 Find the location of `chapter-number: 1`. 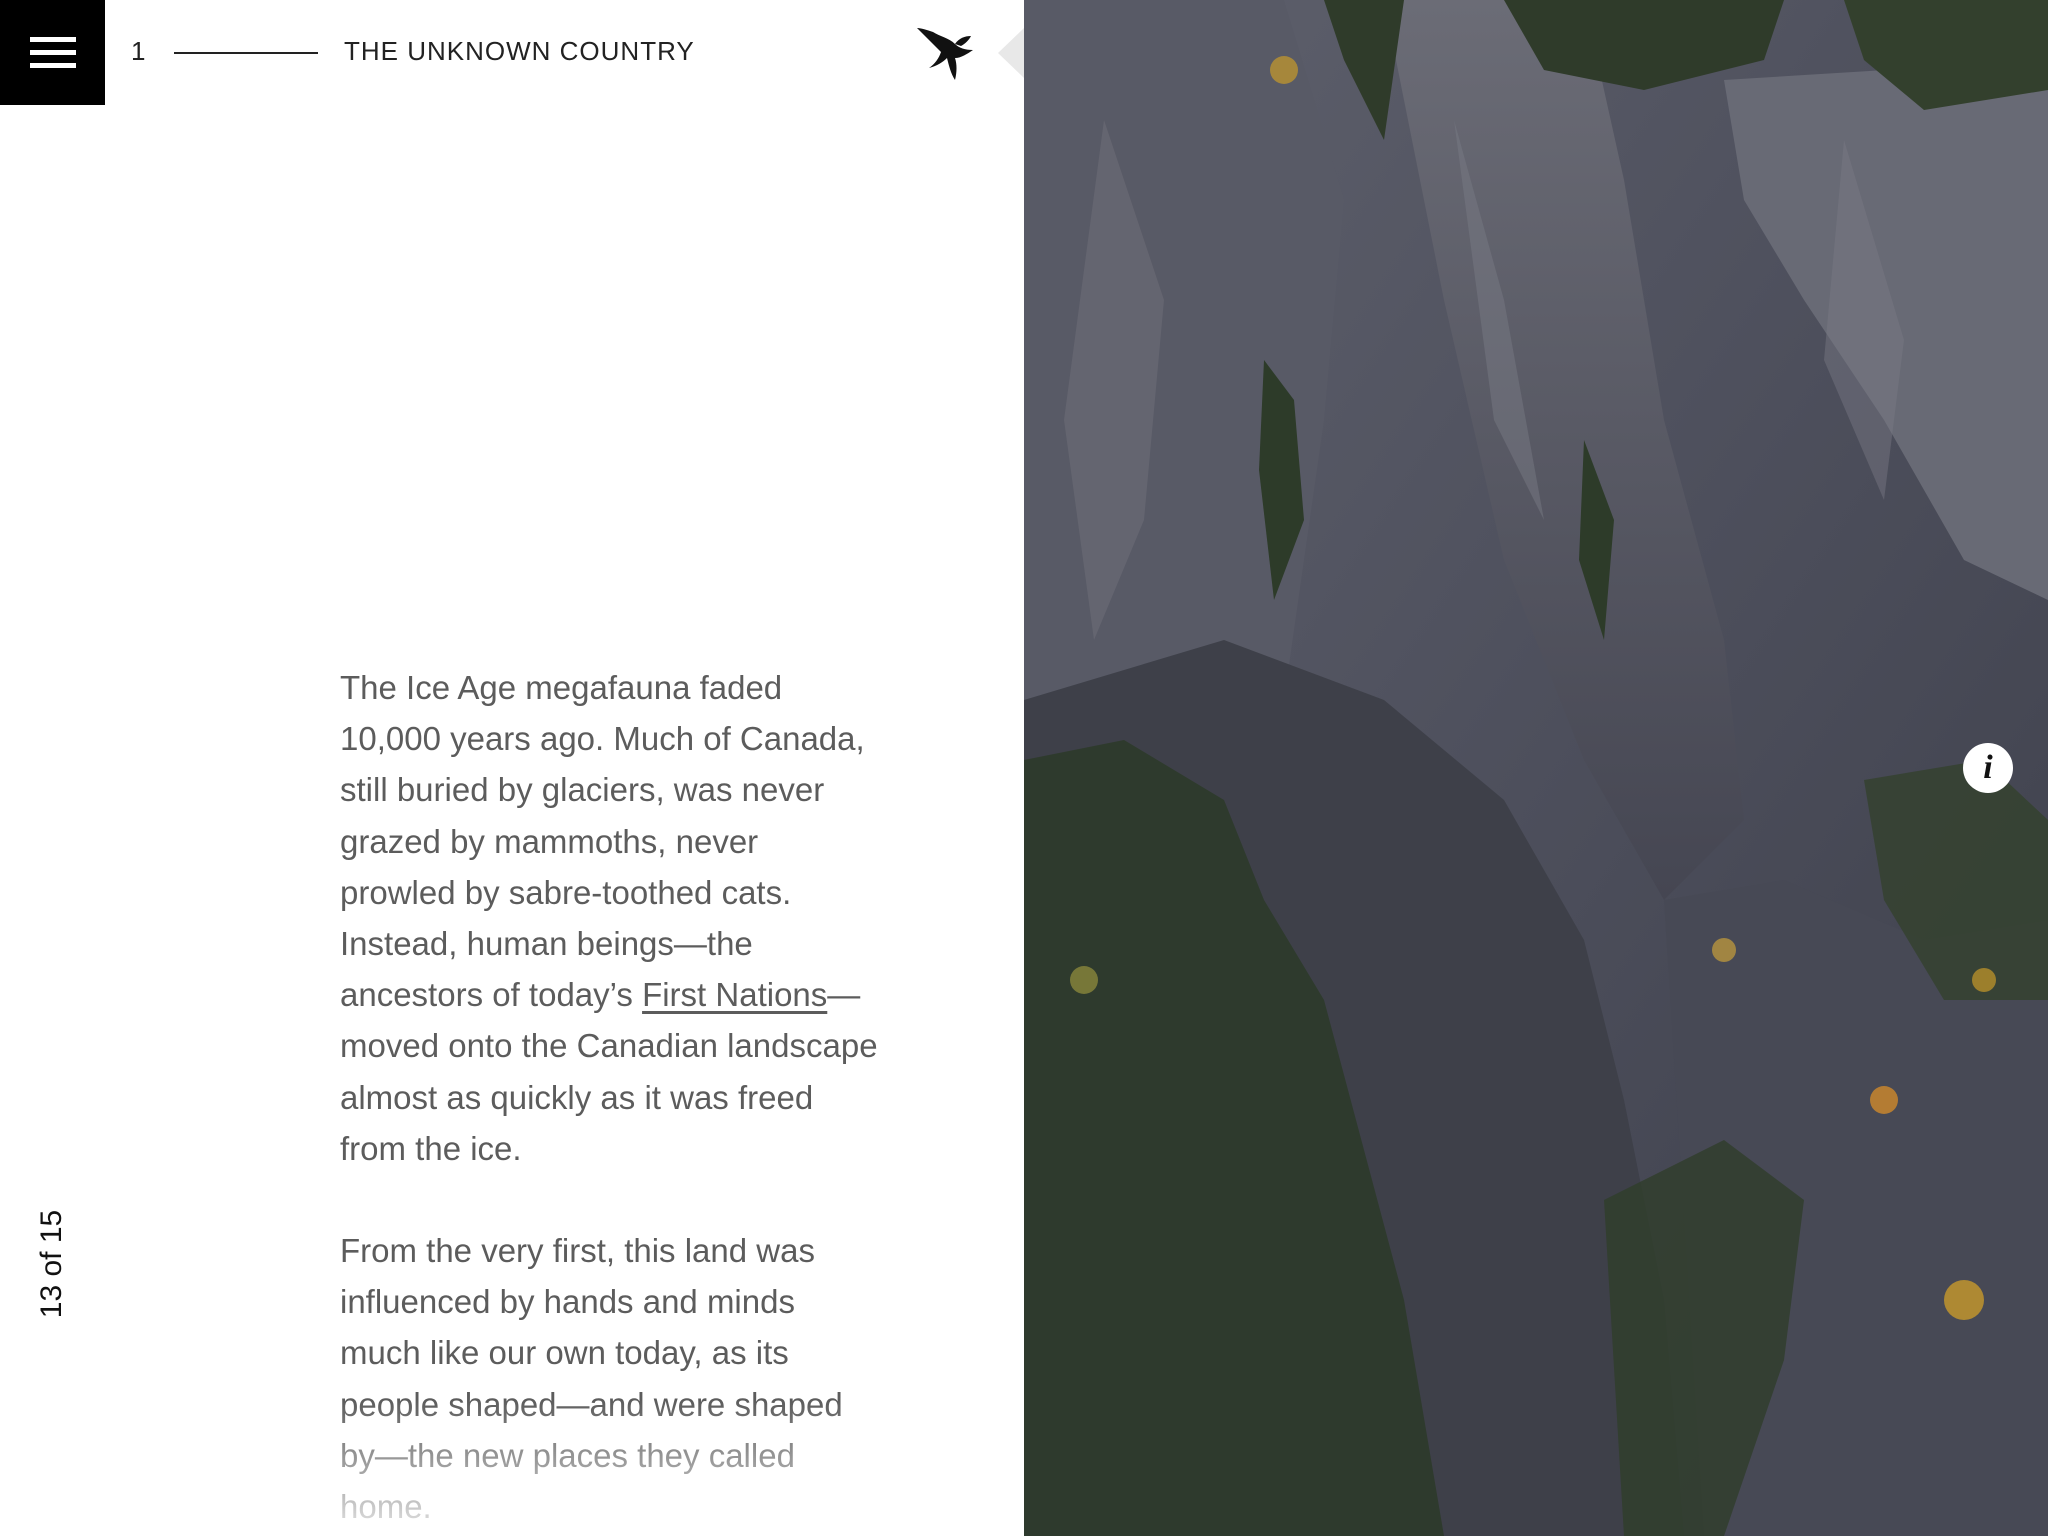

chapter-number: 1 is located at coordinates (138, 51).